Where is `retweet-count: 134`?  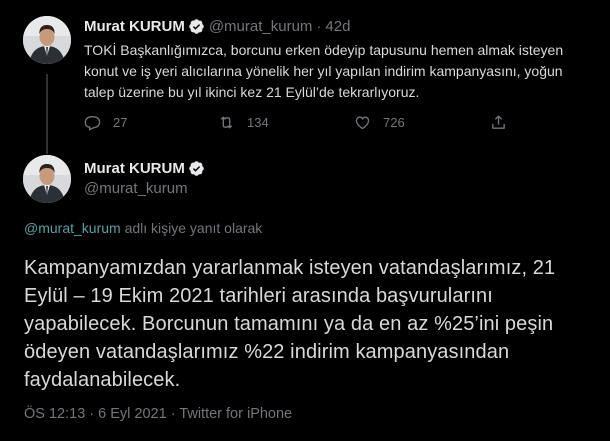 retweet-count: 134 is located at coordinates (258, 122).